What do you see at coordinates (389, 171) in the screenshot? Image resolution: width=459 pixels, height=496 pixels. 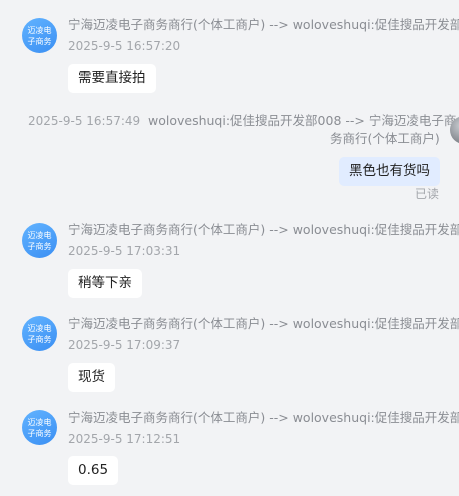 I see `message-bubble: 黑色也有货吗` at bounding box center [389, 171].